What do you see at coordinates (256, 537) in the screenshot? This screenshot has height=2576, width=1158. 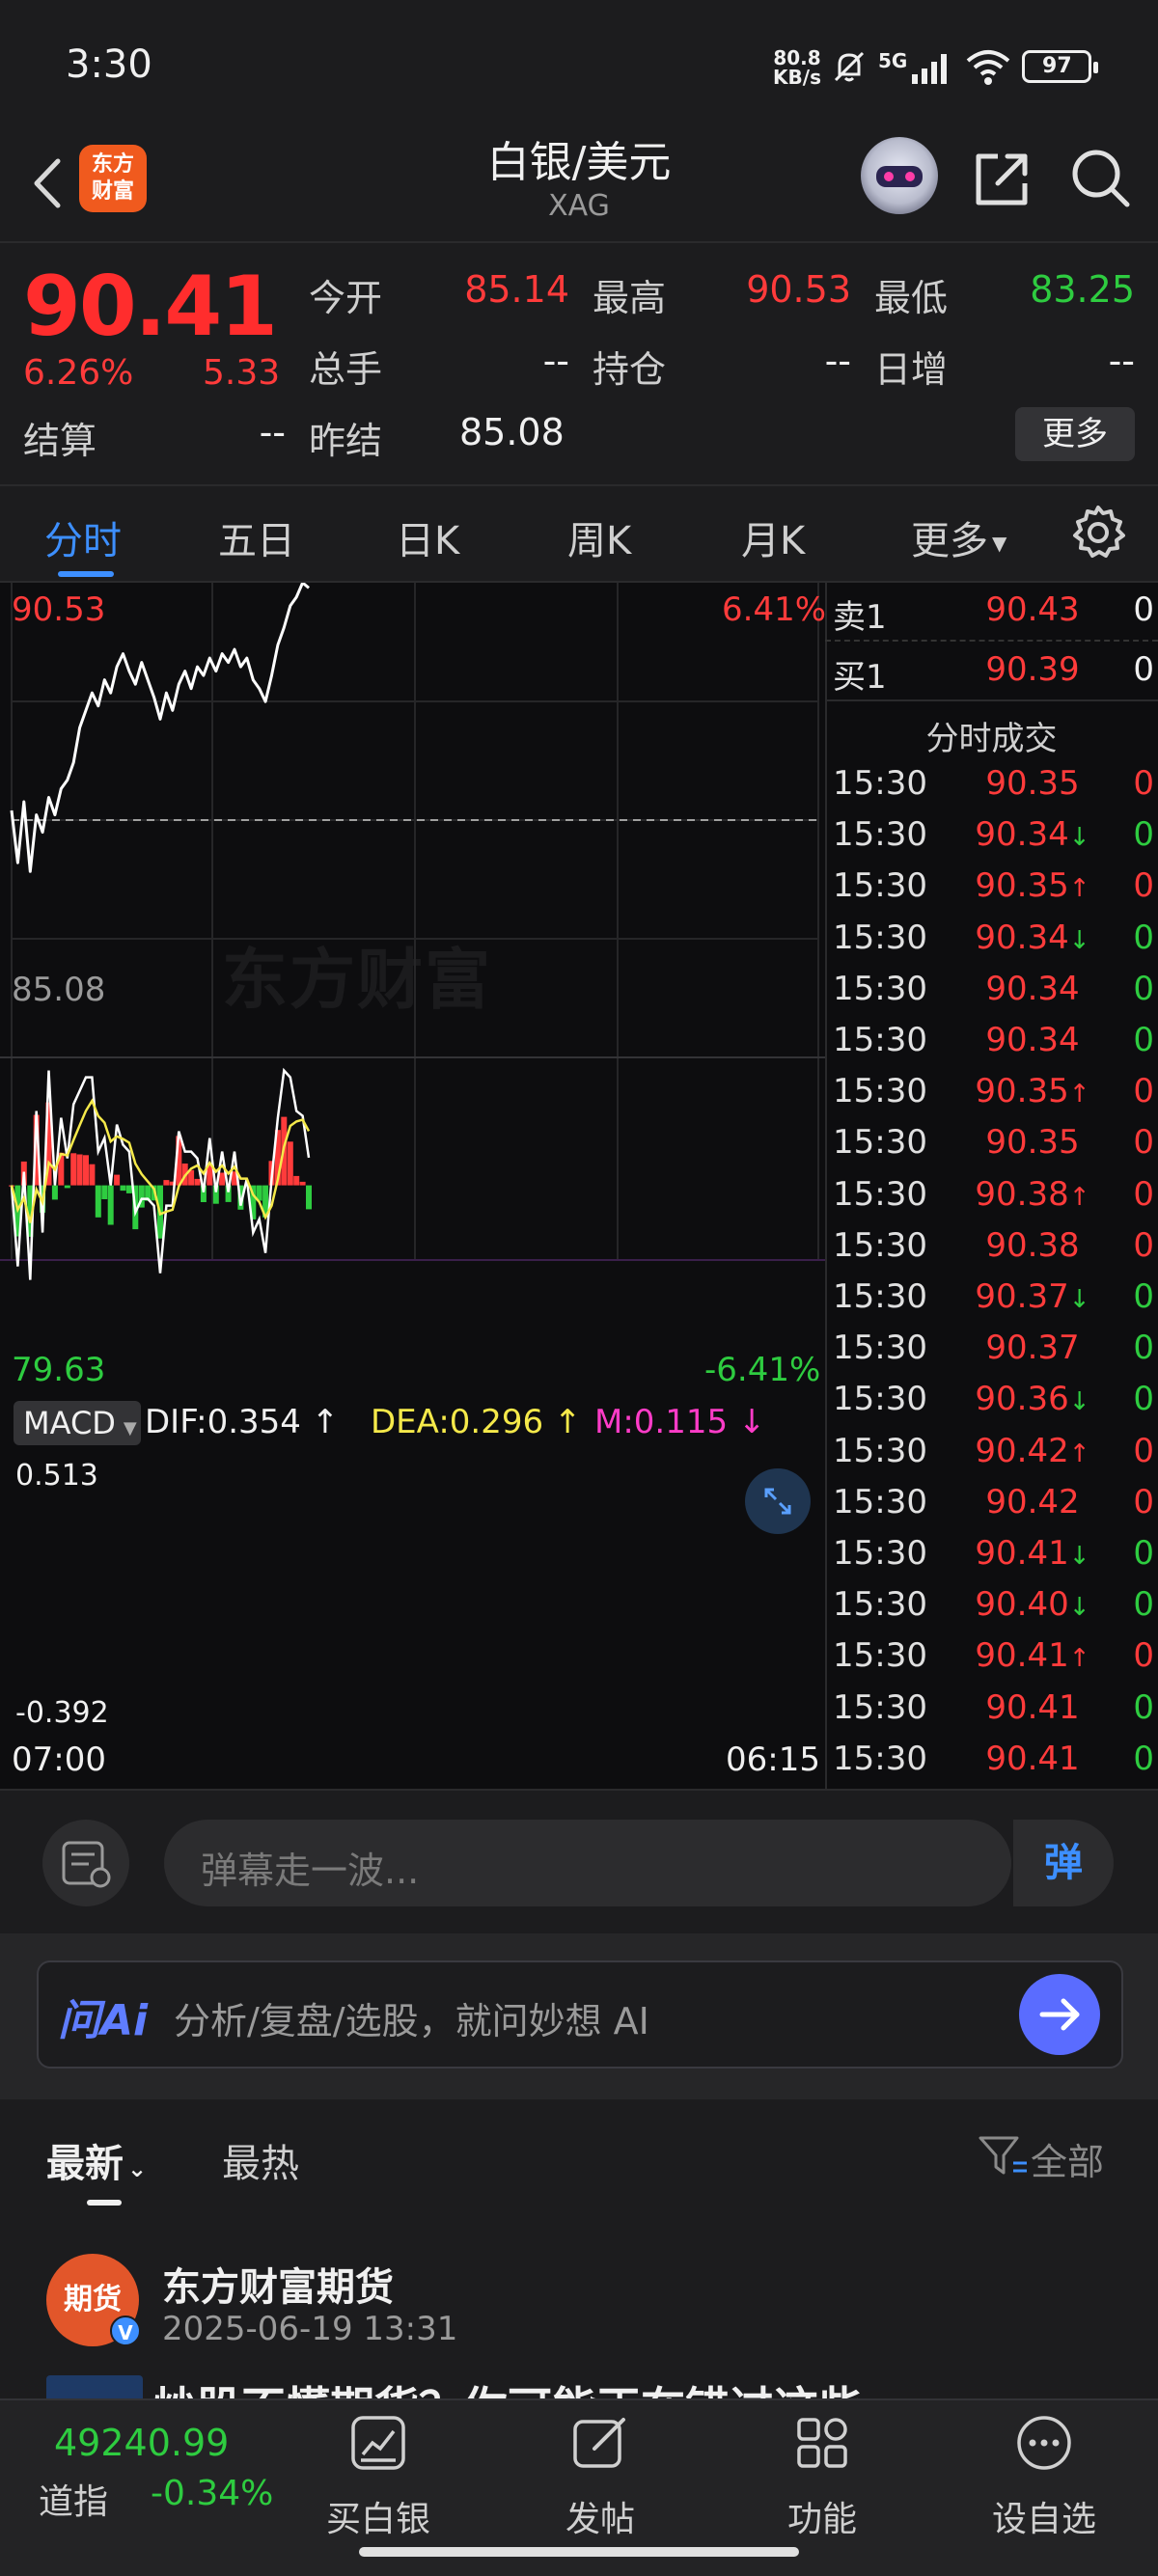 I see `tab-five-day: 五日` at bounding box center [256, 537].